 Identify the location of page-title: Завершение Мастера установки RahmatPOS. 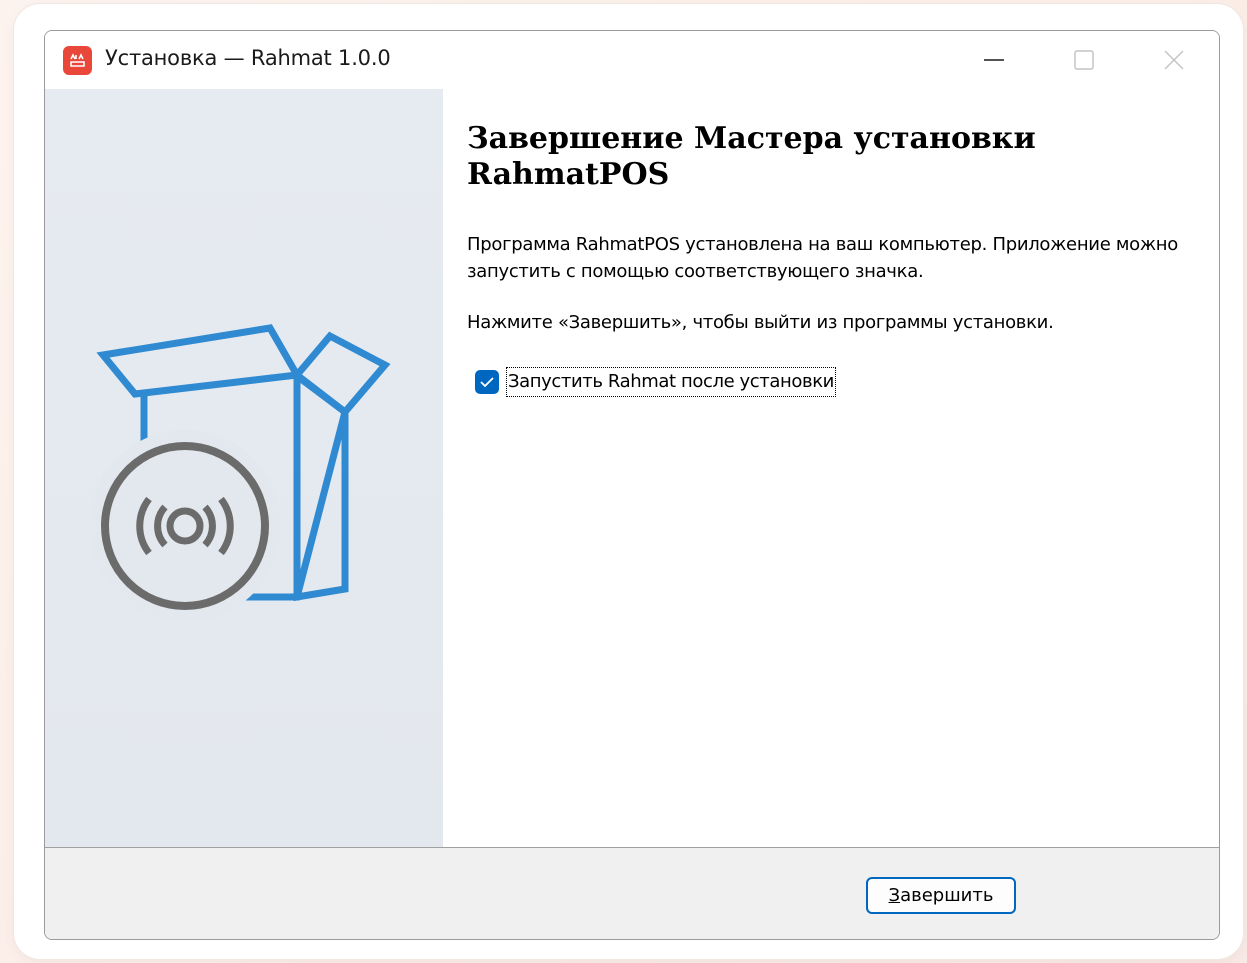
(751, 156).